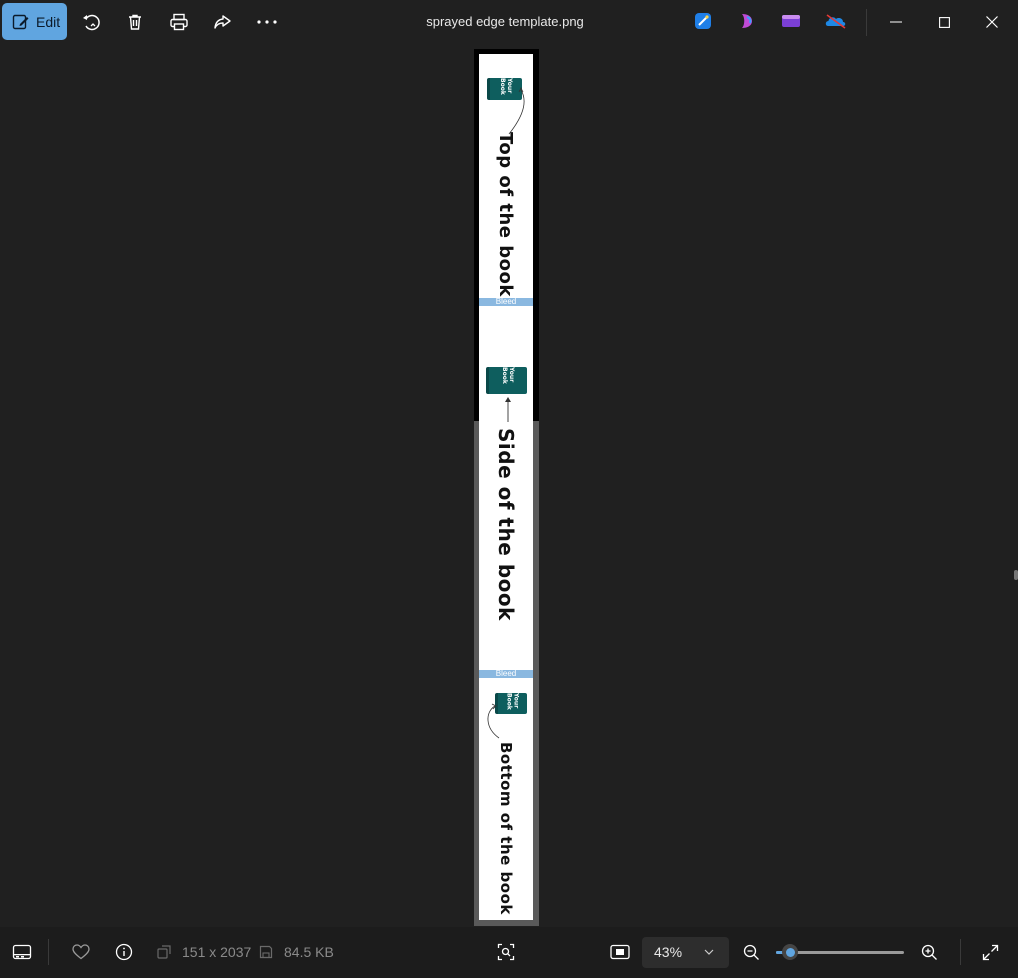  I want to click on zoom-slider-thumb, so click(790, 952).